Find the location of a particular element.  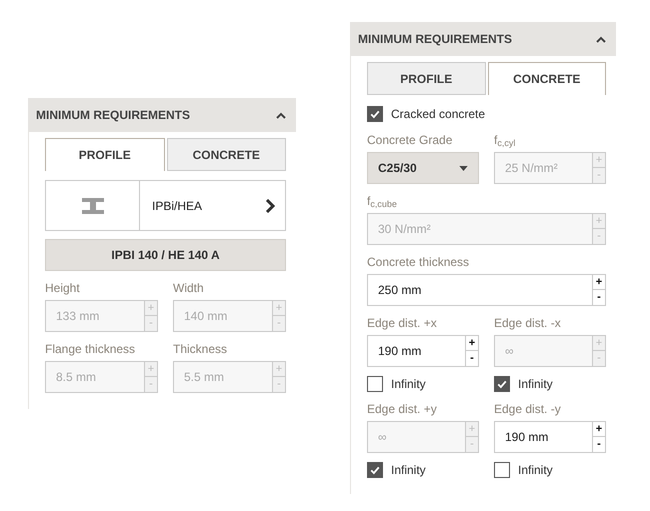

checkbox-label: Cracked concrete is located at coordinates (438, 114).